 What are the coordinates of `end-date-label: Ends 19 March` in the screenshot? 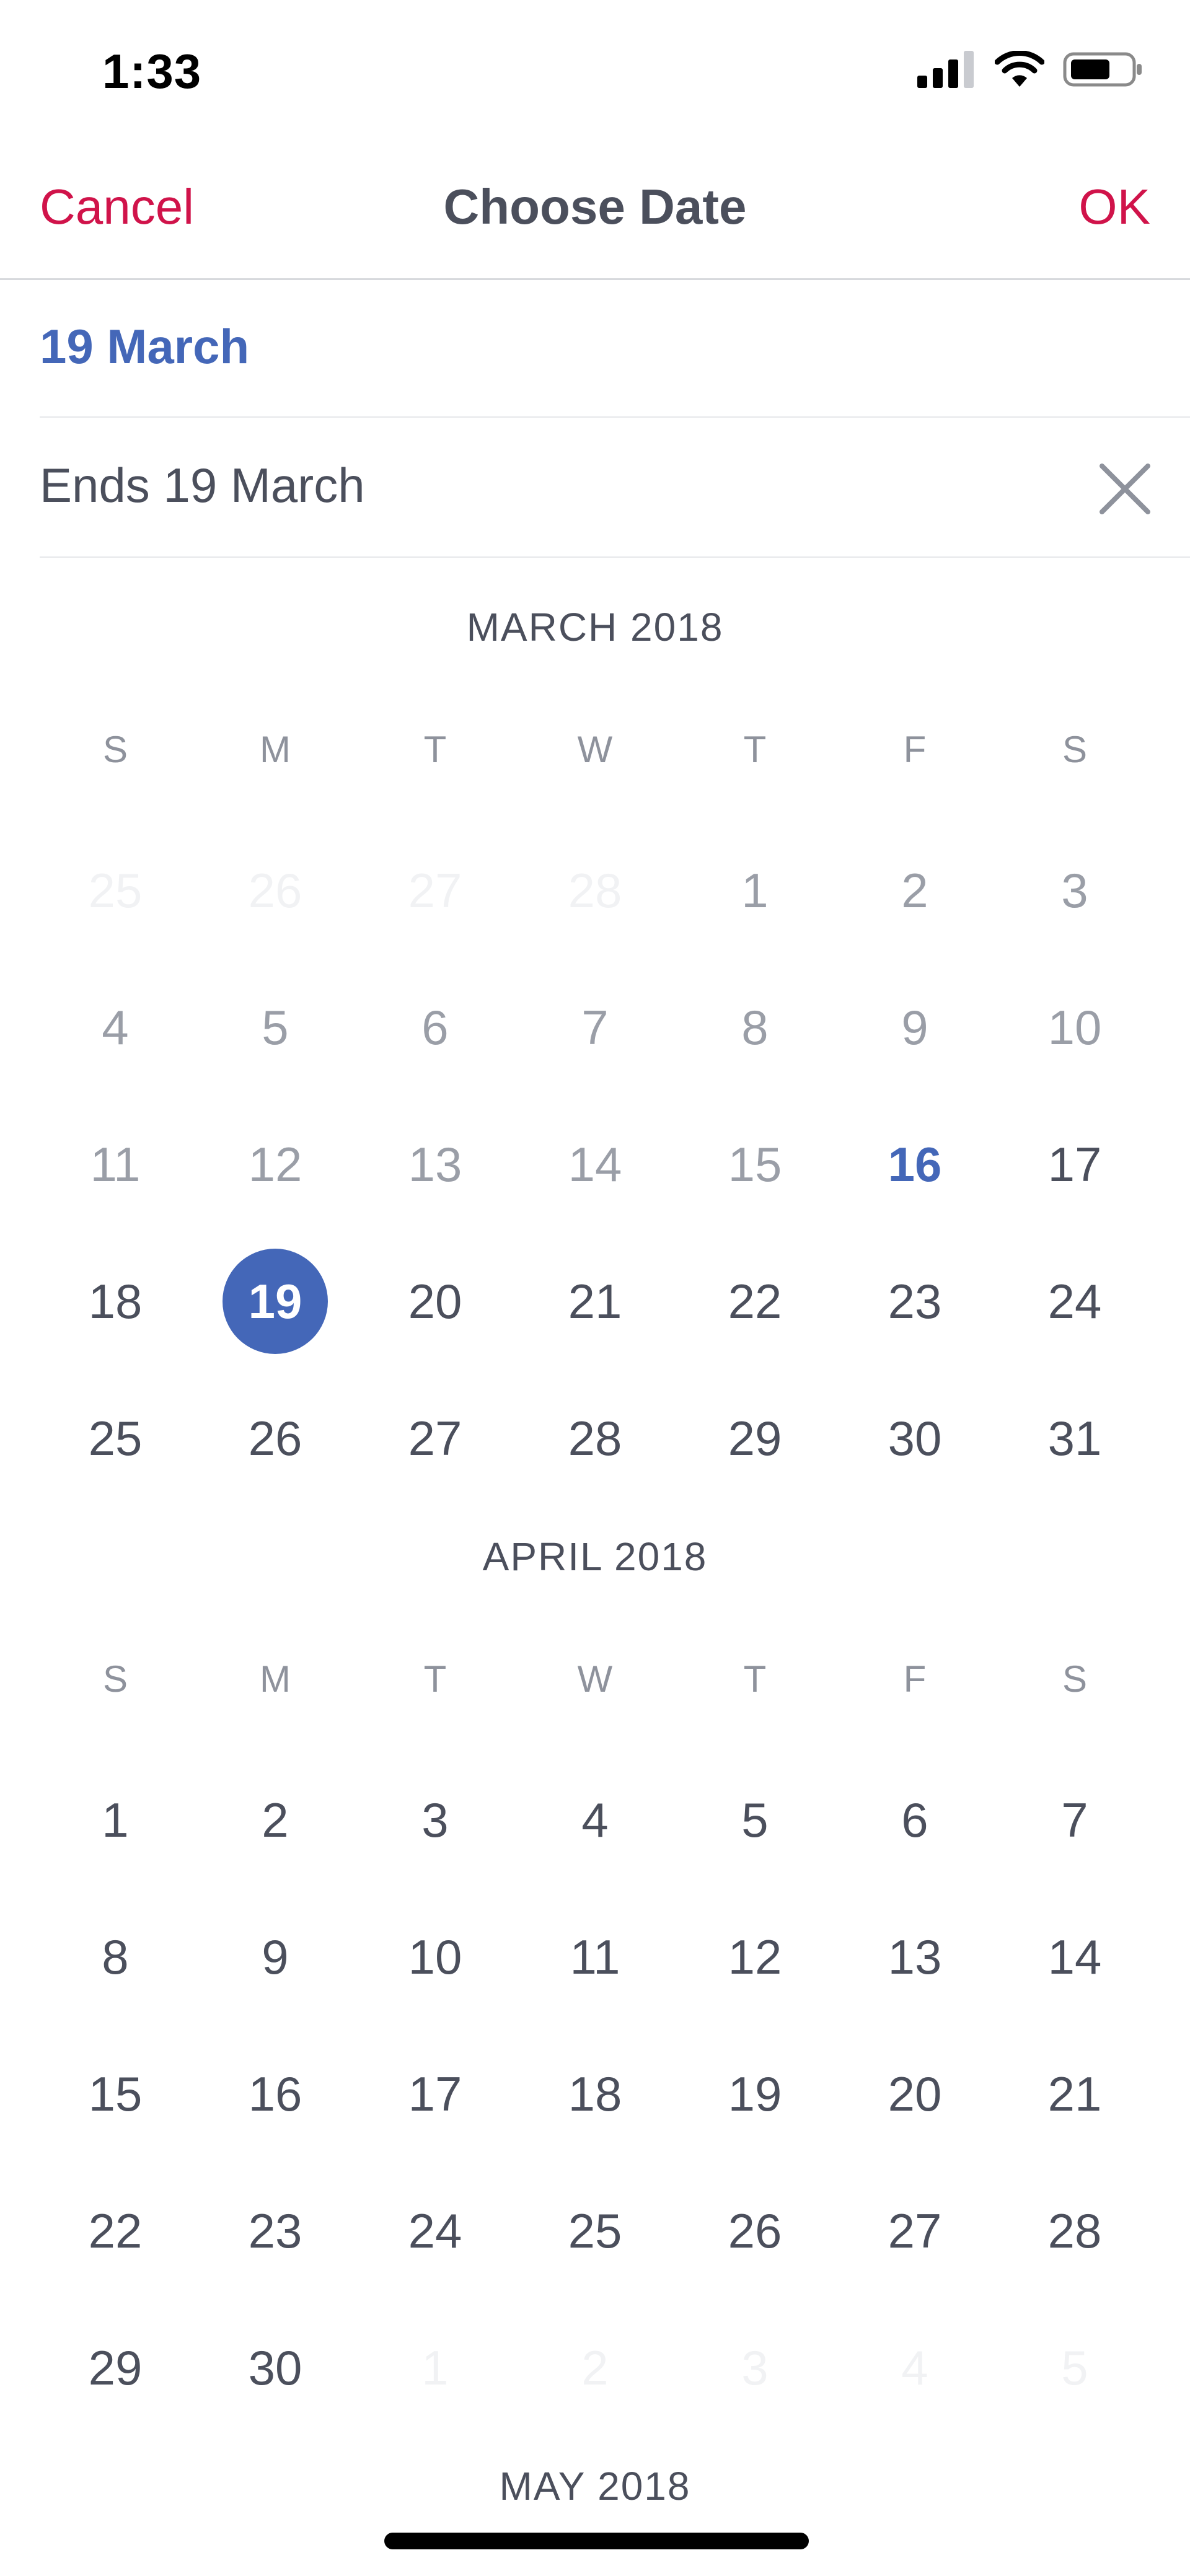 It's located at (202, 485).